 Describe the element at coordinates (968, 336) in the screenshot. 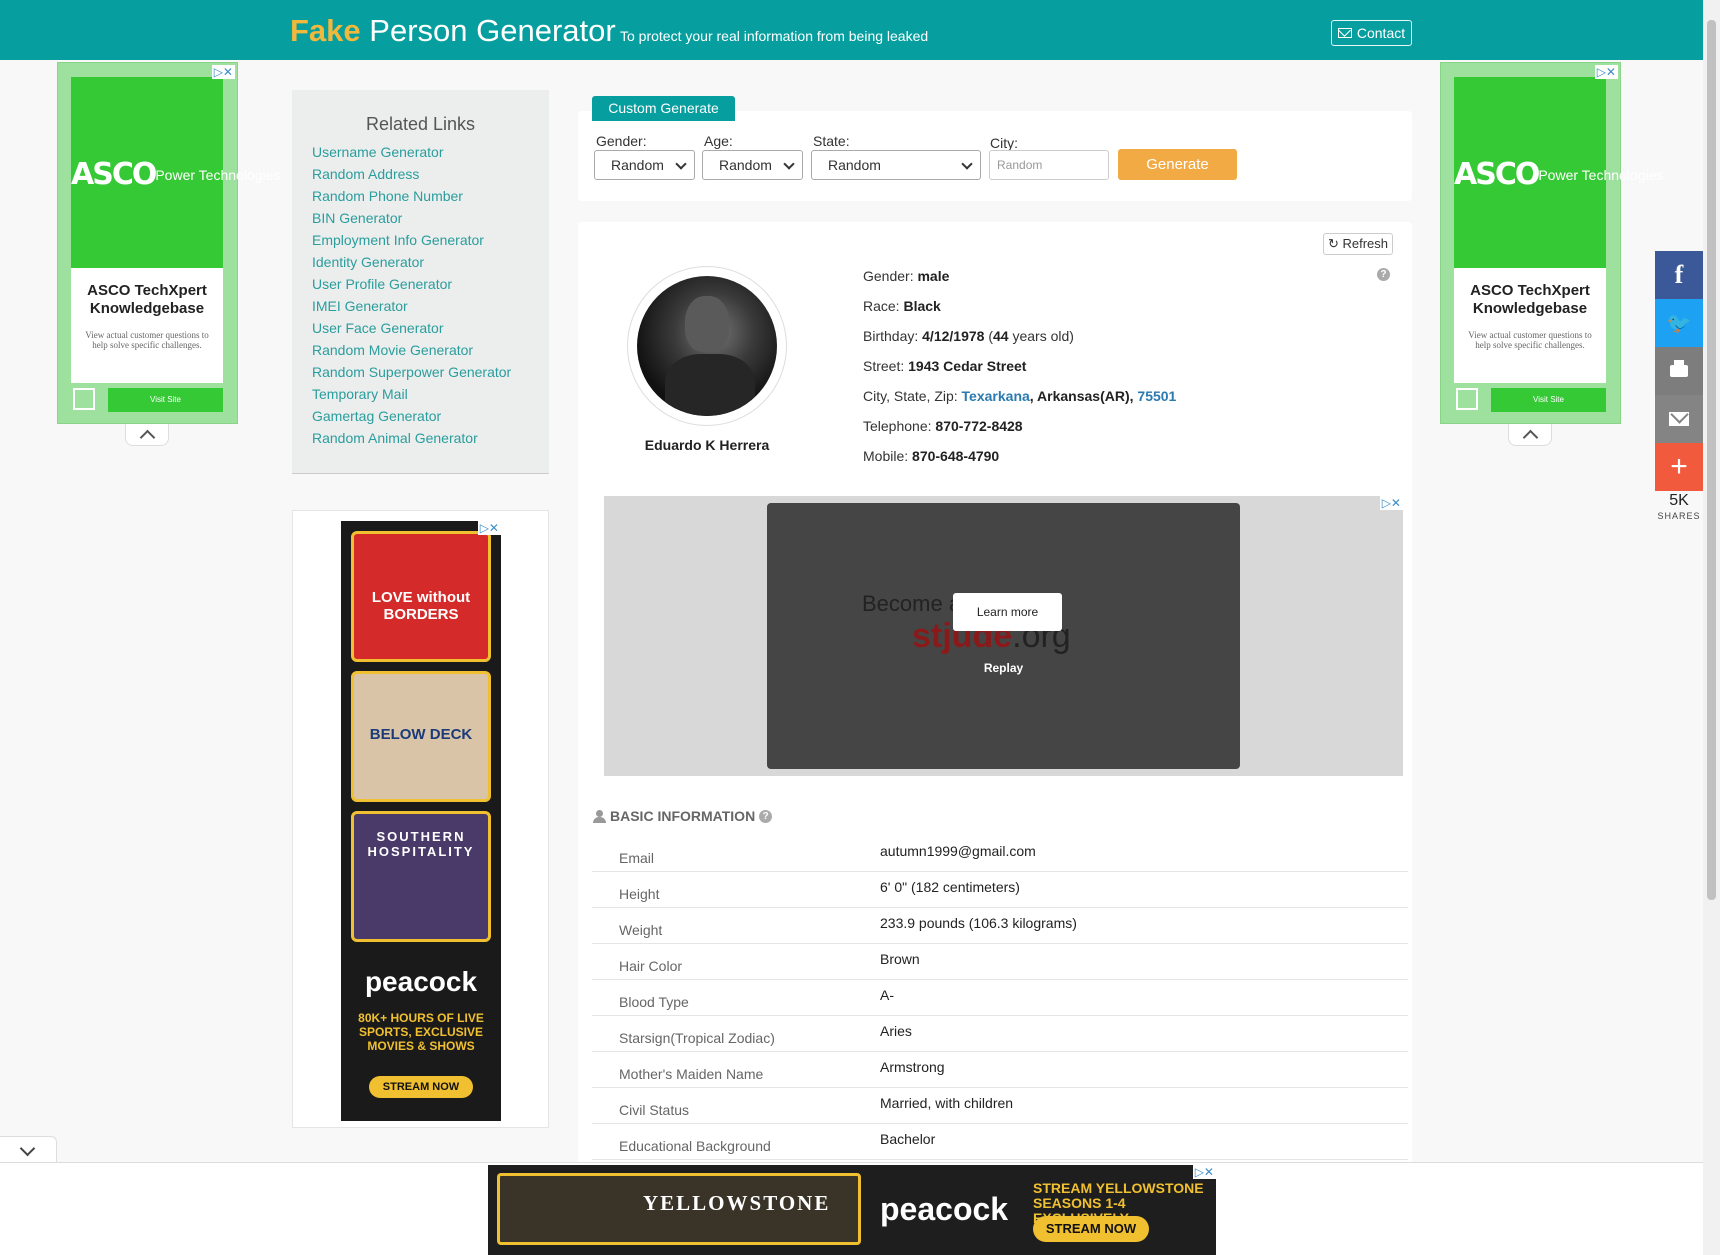

I see `birthday-info: Birthday: 4/12/1978 (44 years old)` at that location.